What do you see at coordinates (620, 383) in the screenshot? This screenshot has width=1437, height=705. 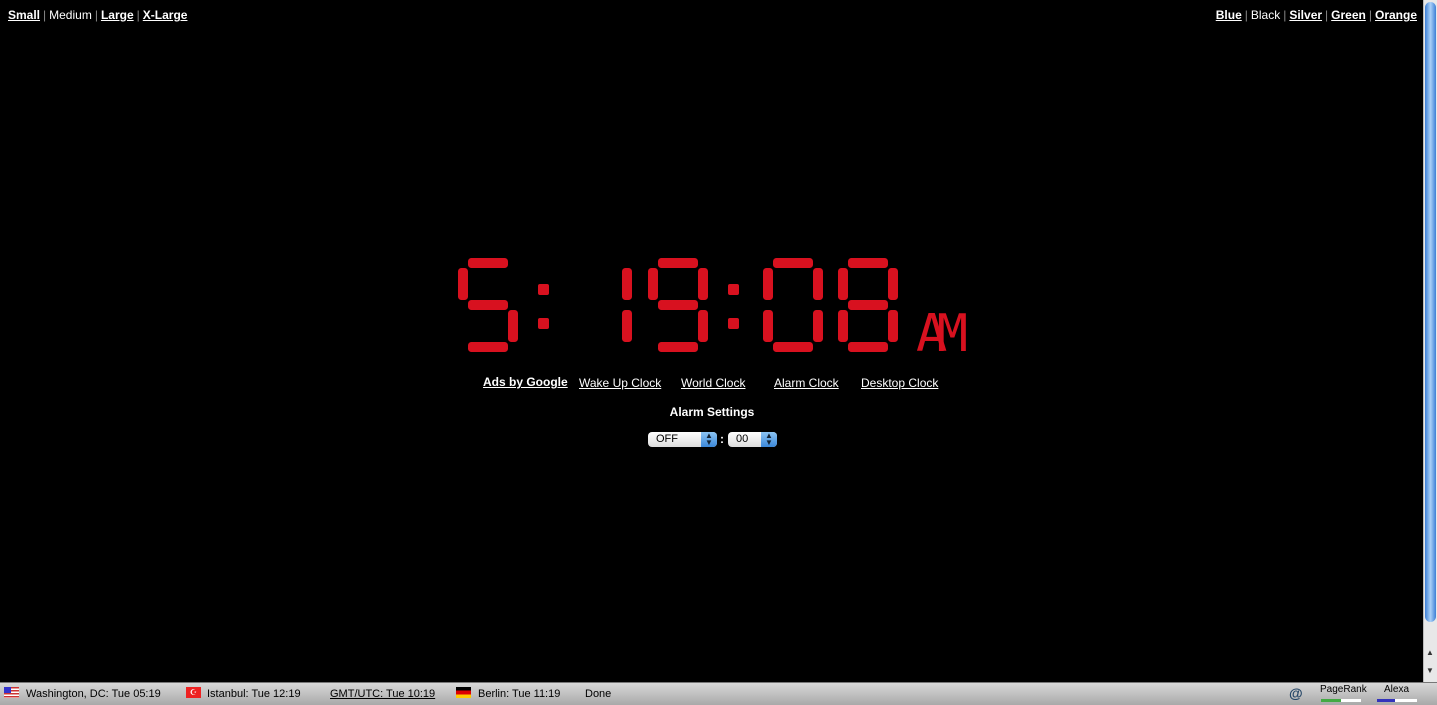 I see `wake-up-clock-link: Wake Up Clock` at bounding box center [620, 383].